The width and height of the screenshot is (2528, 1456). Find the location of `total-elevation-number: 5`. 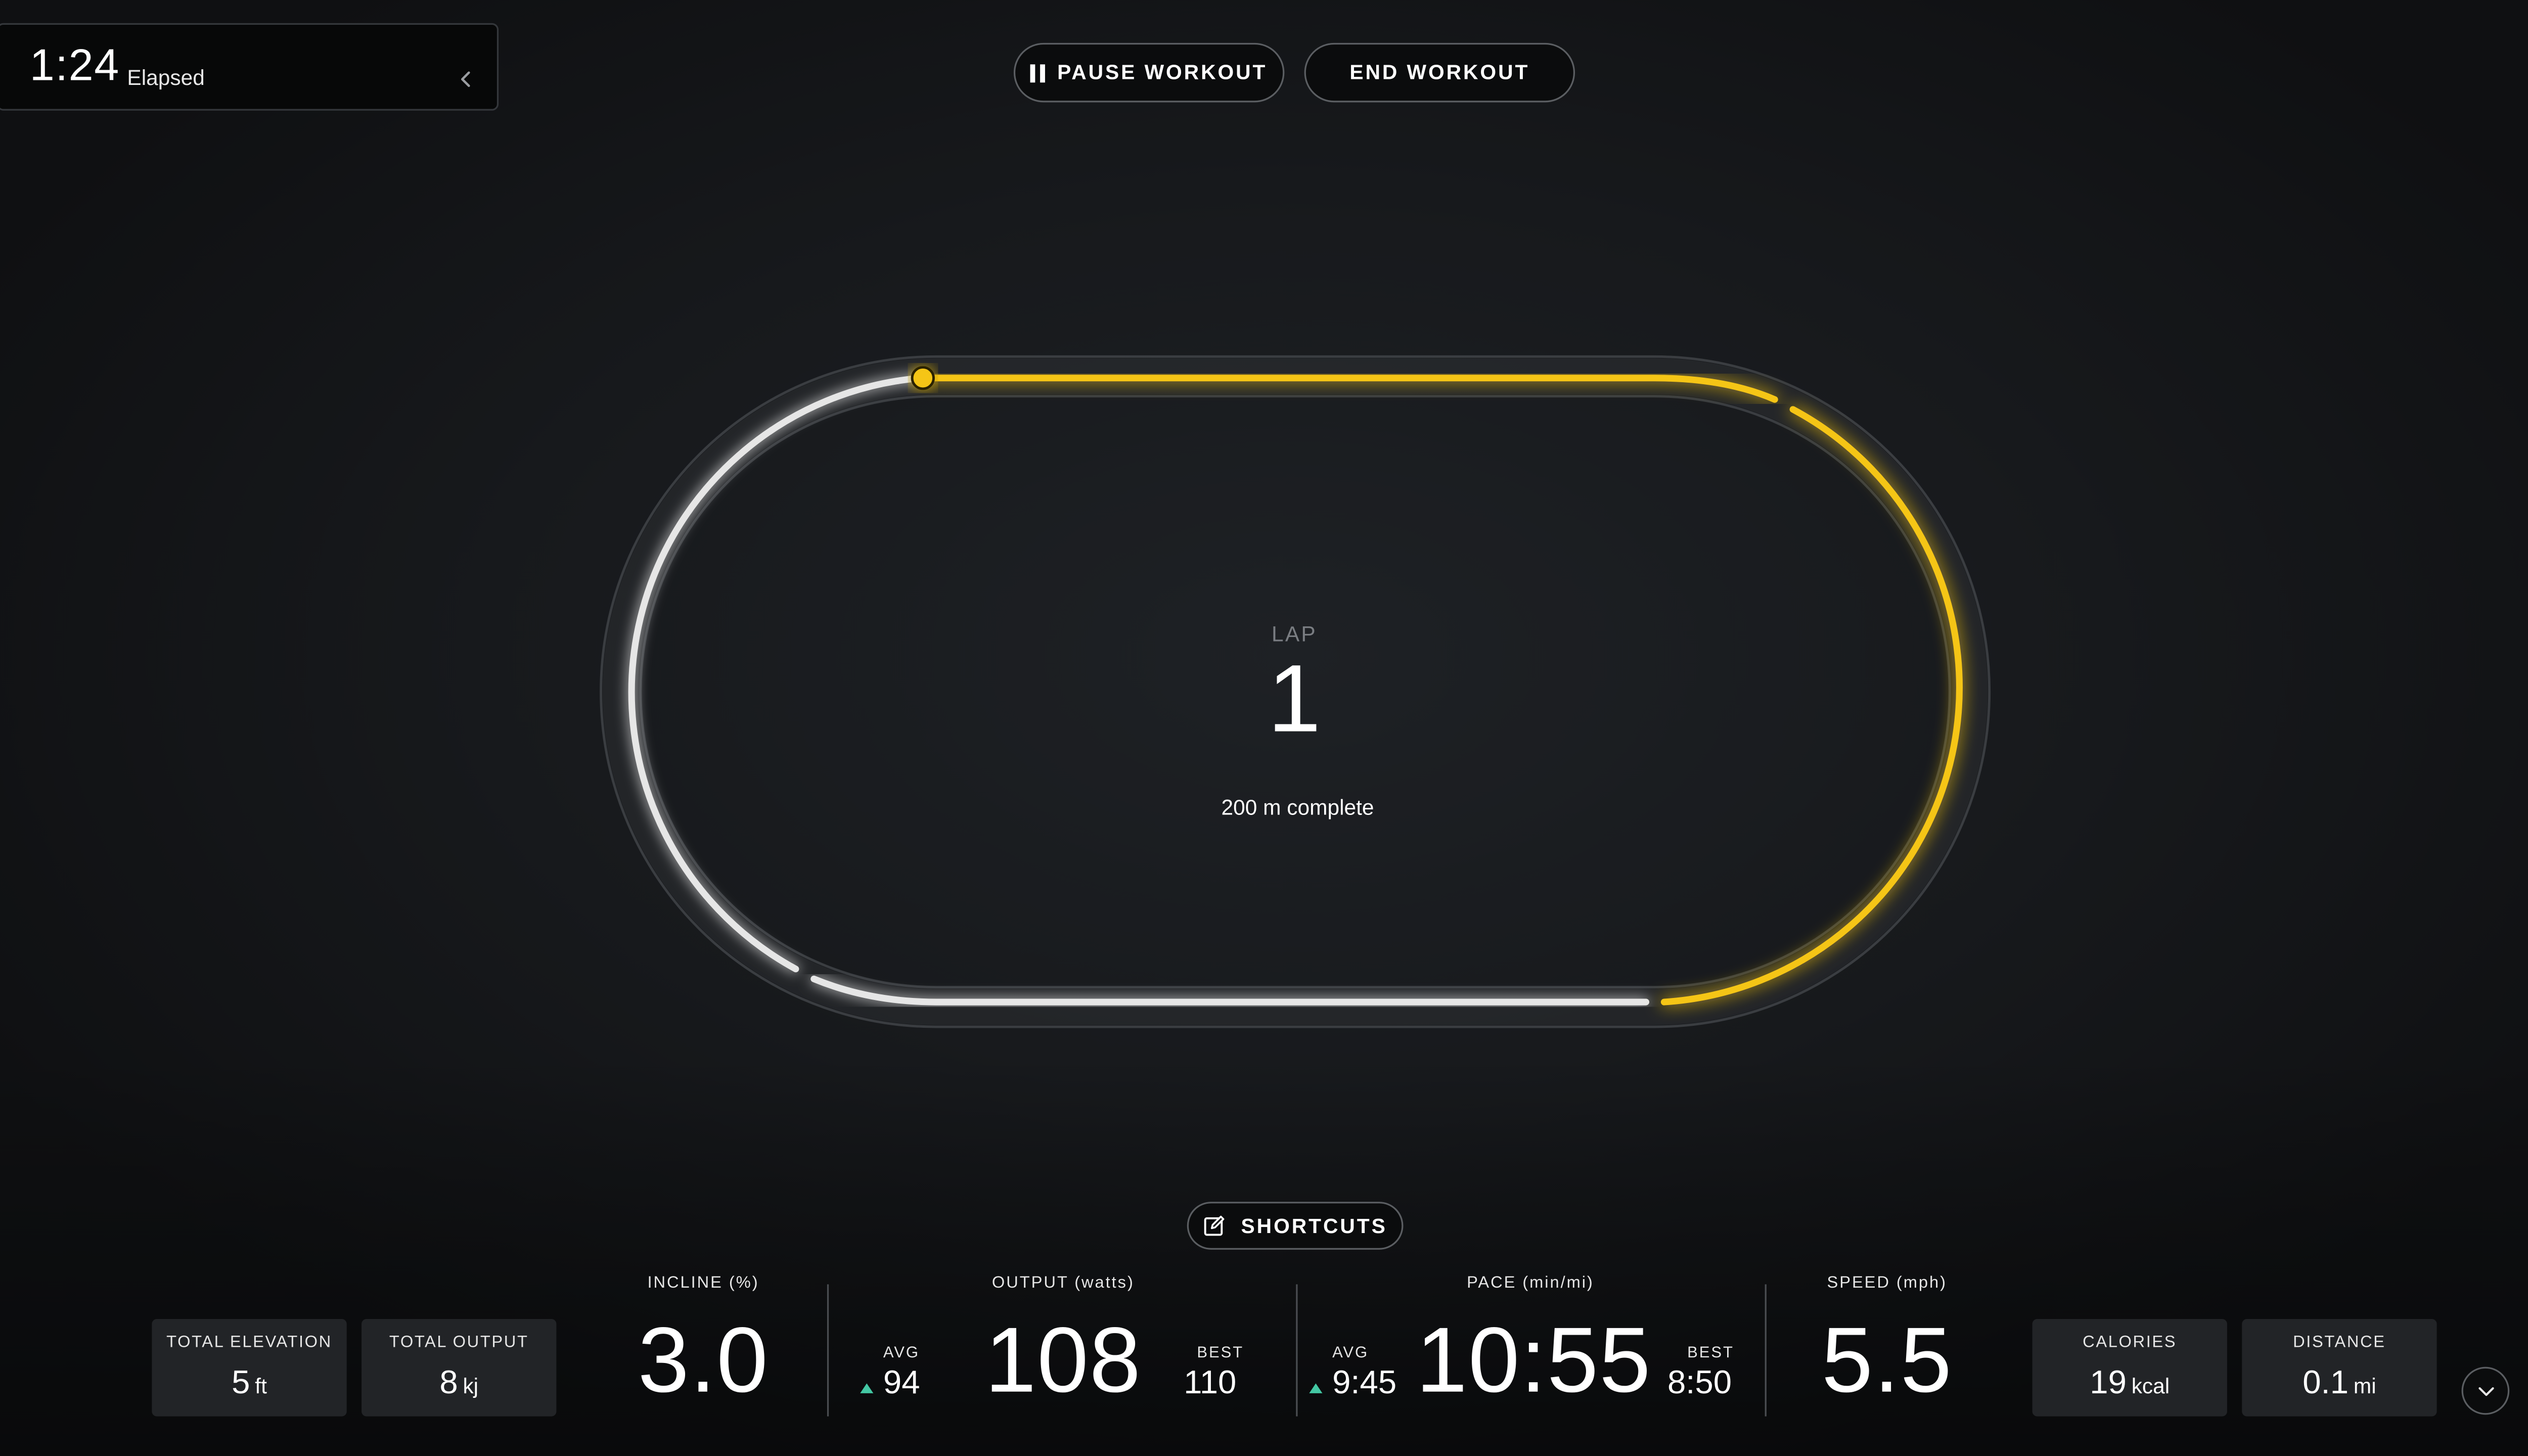

total-elevation-number: 5 is located at coordinates (241, 1383).